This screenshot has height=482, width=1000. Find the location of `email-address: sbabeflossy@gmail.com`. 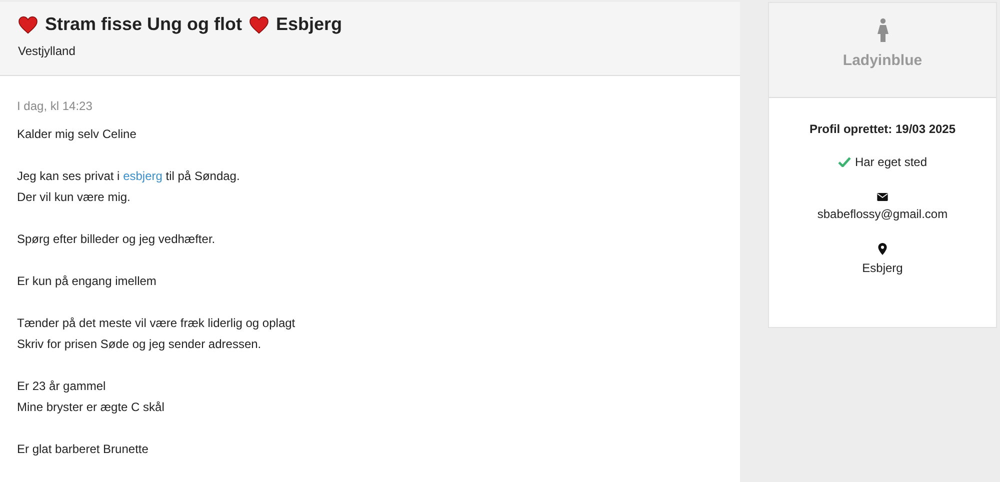

email-address: sbabeflossy@gmail.com is located at coordinates (882, 214).